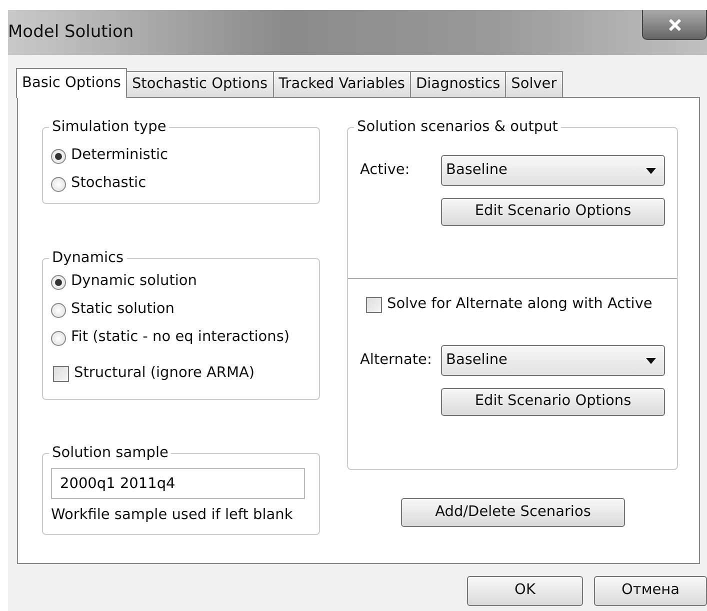 This screenshot has height=611, width=707. Describe the element at coordinates (525, 591) in the screenshot. I see `dialog-button: OK` at that location.